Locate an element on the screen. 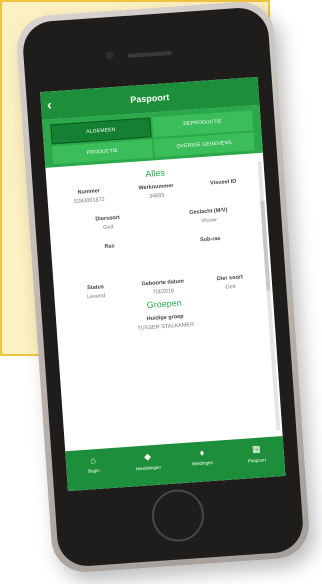 Image resolution: width=322 pixels, height=584 pixels. nav-item-meldingen: ♦ Meldingen is located at coordinates (202, 462).